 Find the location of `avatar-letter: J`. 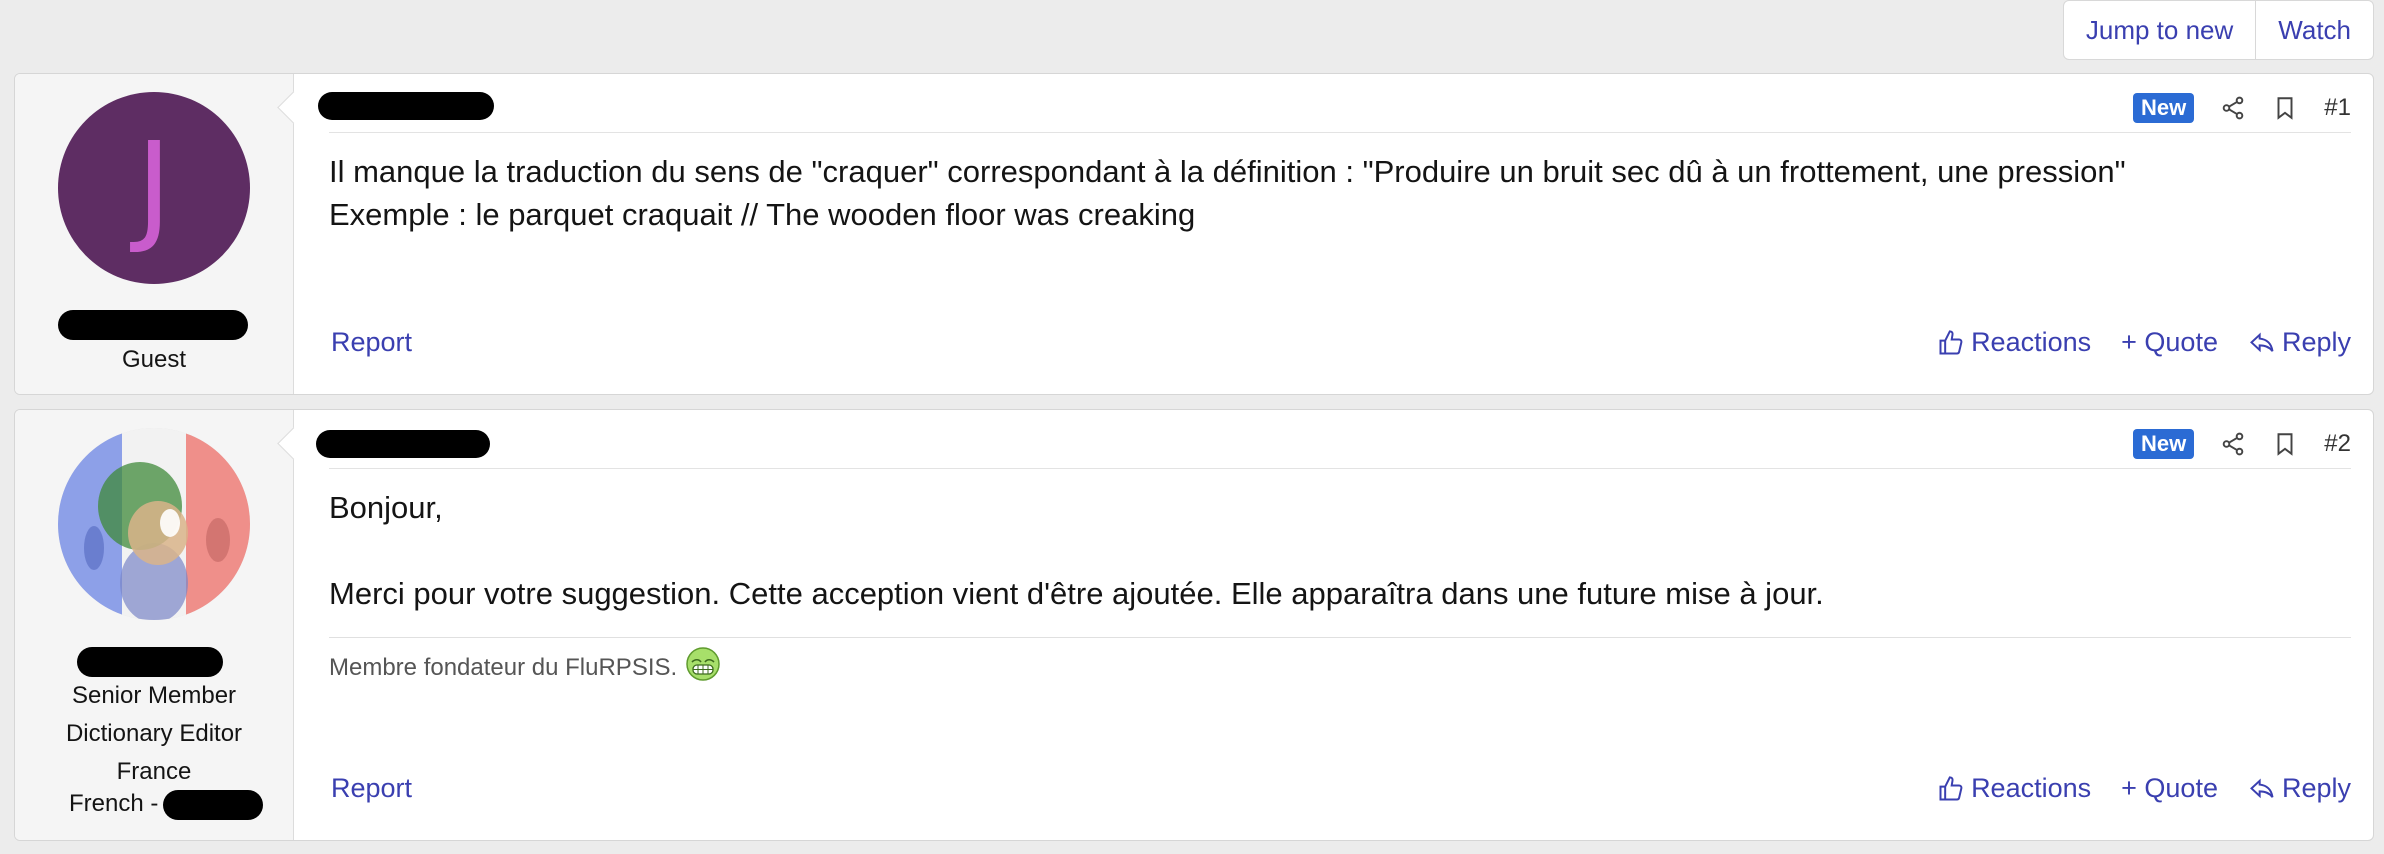

avatar-letter: J is located at coordinates (154, 187).